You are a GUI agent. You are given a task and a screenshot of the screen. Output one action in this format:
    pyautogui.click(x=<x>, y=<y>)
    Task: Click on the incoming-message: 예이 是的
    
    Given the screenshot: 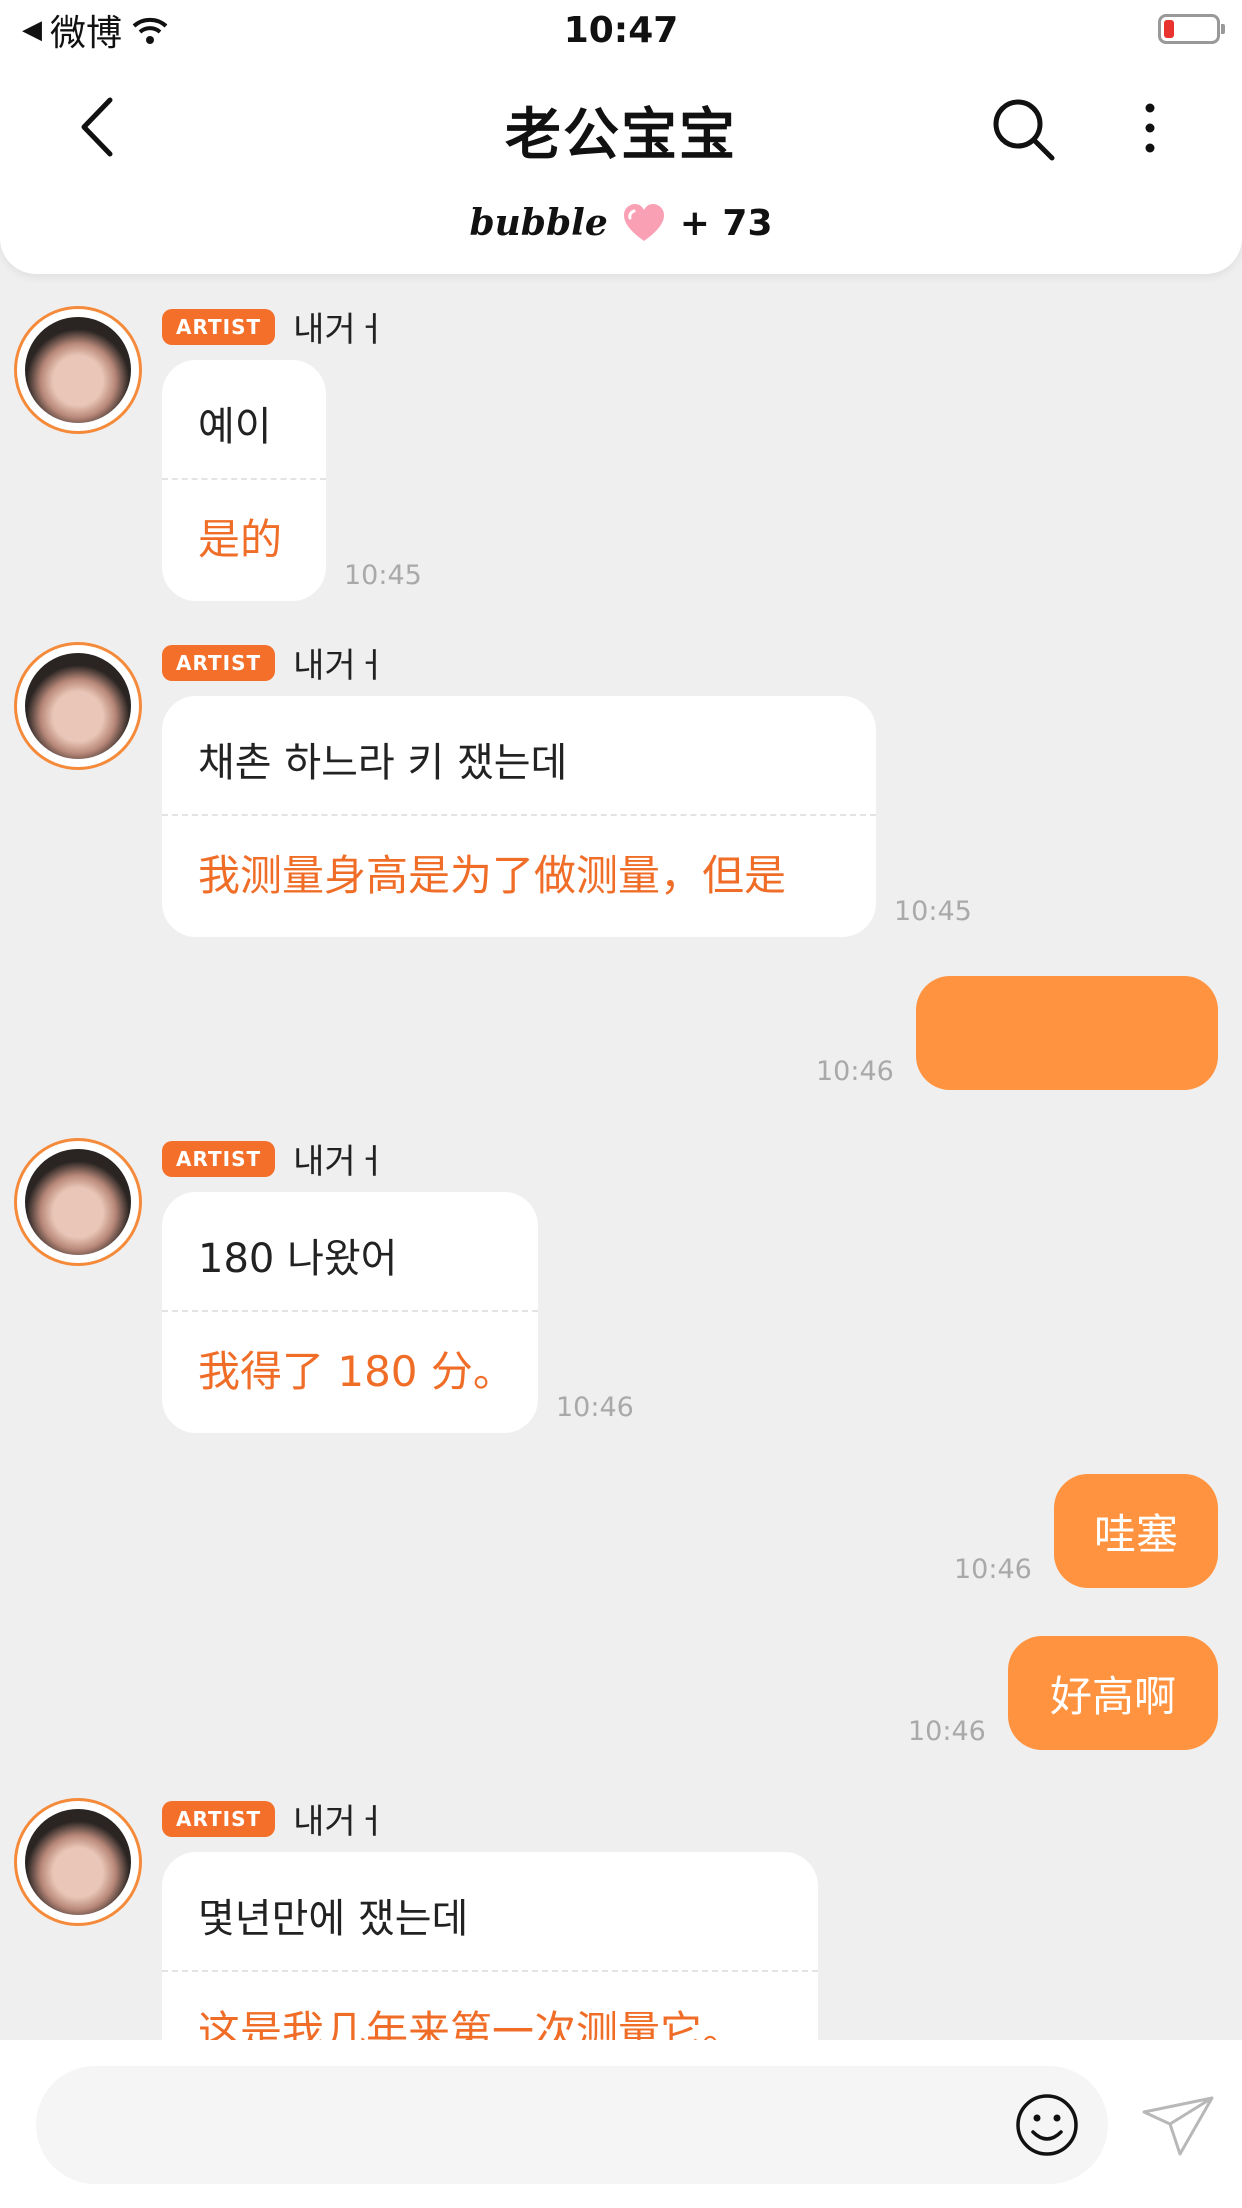 What is the action you would take?
    pyautogui.click(x=244, y=480)
    